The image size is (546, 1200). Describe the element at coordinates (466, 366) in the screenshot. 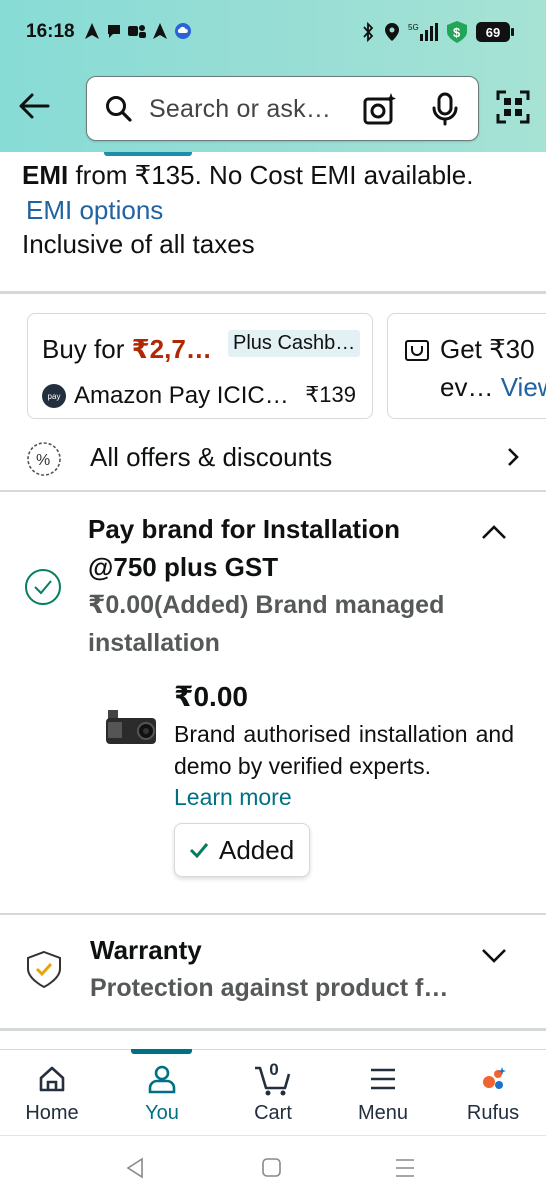

I see `offer-card-get: Get ₹30 ev… View` at that location.